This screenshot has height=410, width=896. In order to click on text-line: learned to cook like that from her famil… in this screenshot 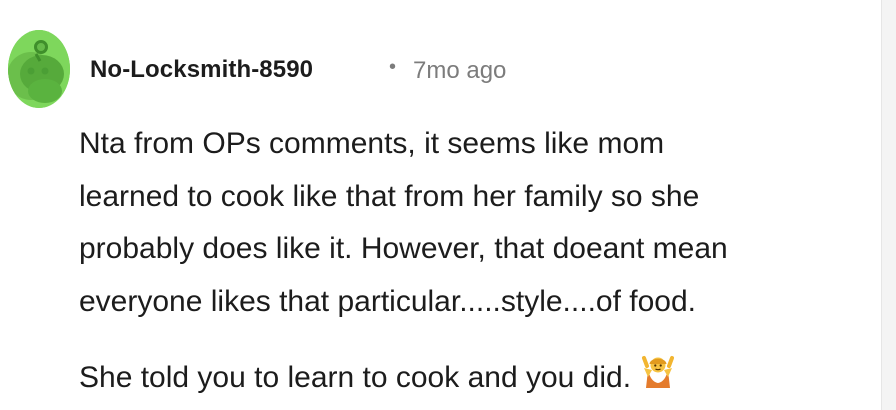, I will do `click(389, 196)`.